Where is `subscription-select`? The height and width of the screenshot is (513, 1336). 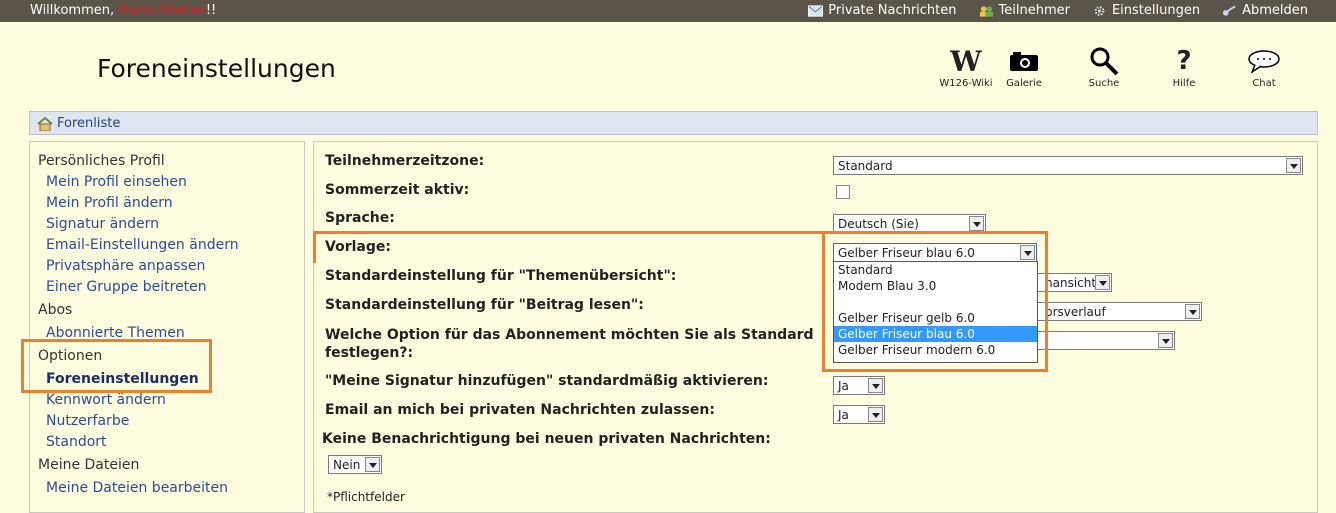
subscription-select is located at coordinates (1104, 340).